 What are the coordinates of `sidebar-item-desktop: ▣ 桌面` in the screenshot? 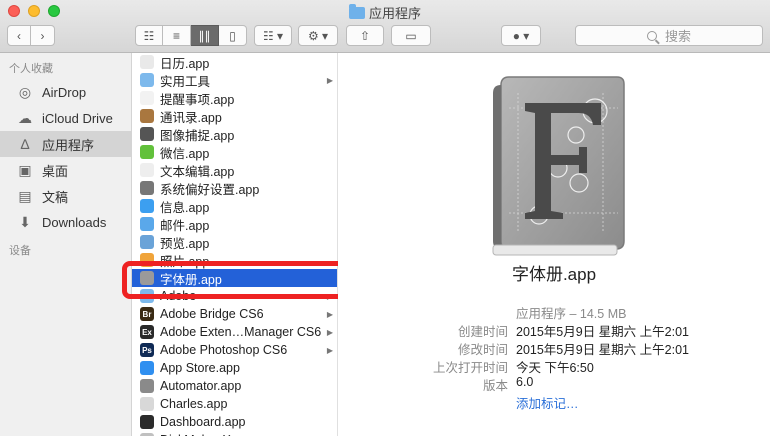 It's located at (65, 170).